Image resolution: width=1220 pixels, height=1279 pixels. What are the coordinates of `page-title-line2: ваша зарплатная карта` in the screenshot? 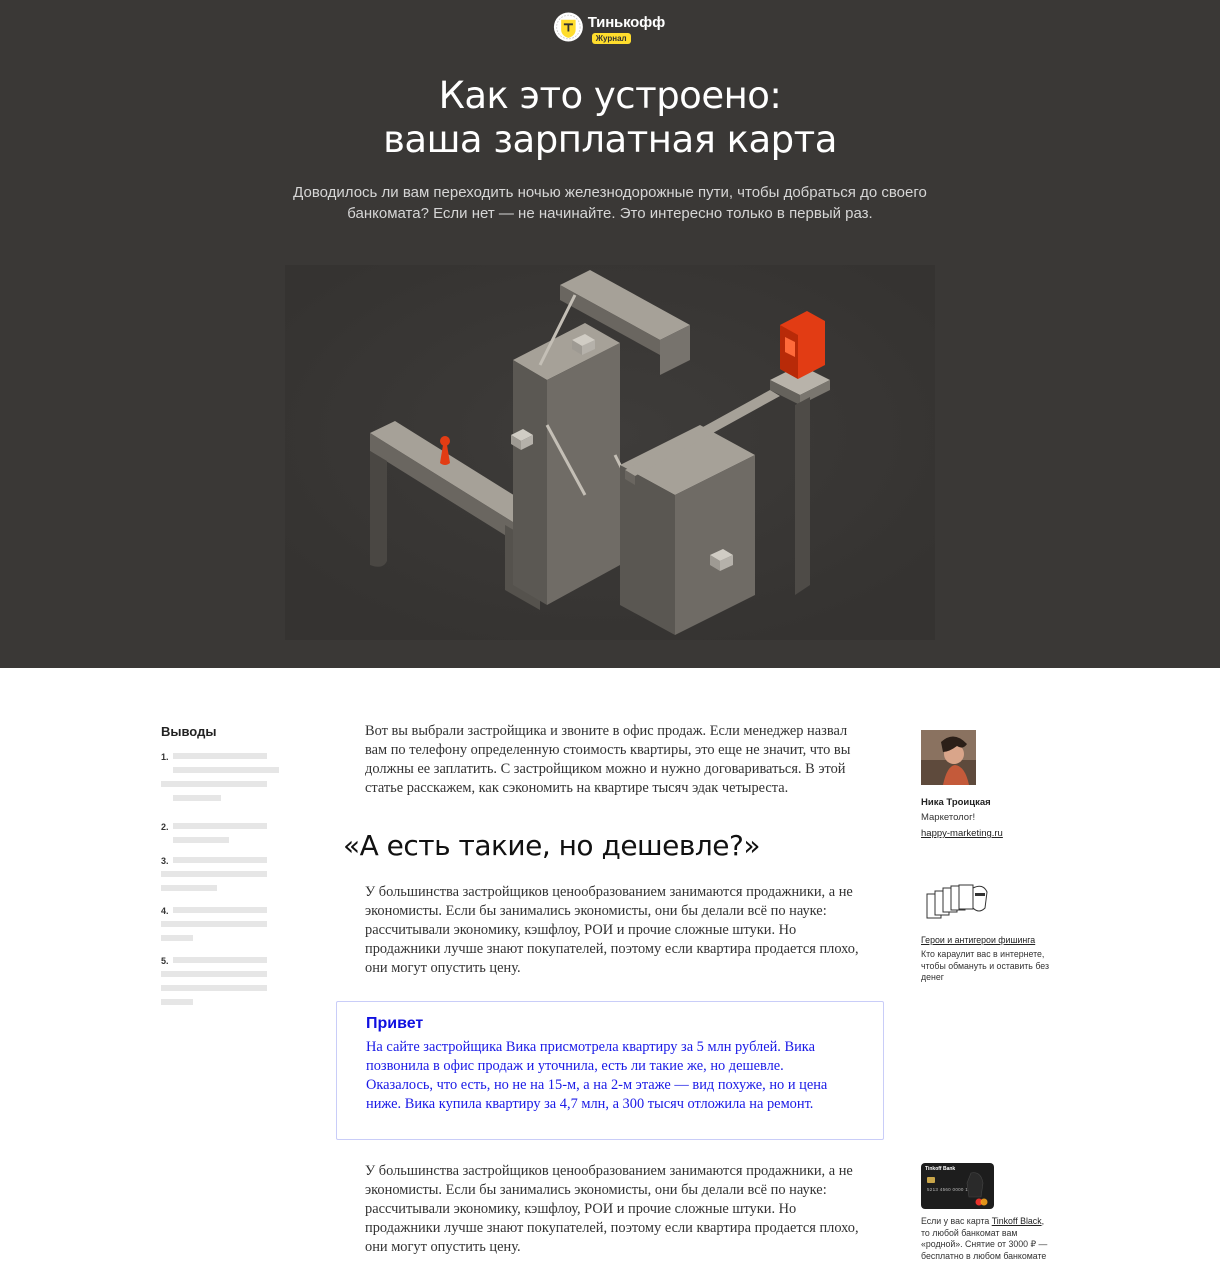 It's located at (610, 139).